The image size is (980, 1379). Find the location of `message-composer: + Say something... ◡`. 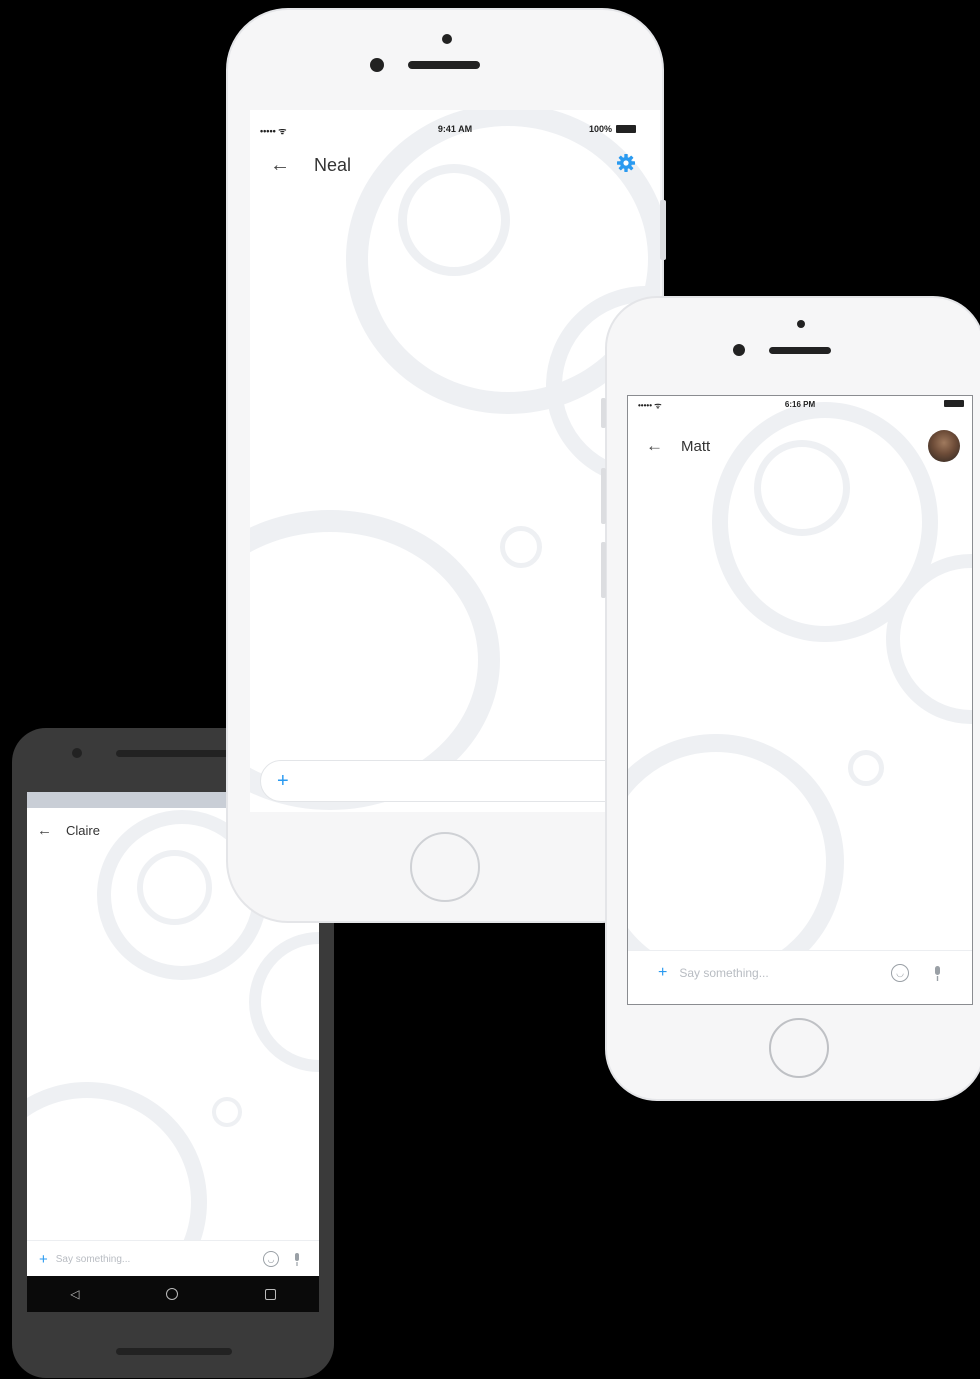

message-composer: + Say something... ◡ is located at coordinates (800, 972).